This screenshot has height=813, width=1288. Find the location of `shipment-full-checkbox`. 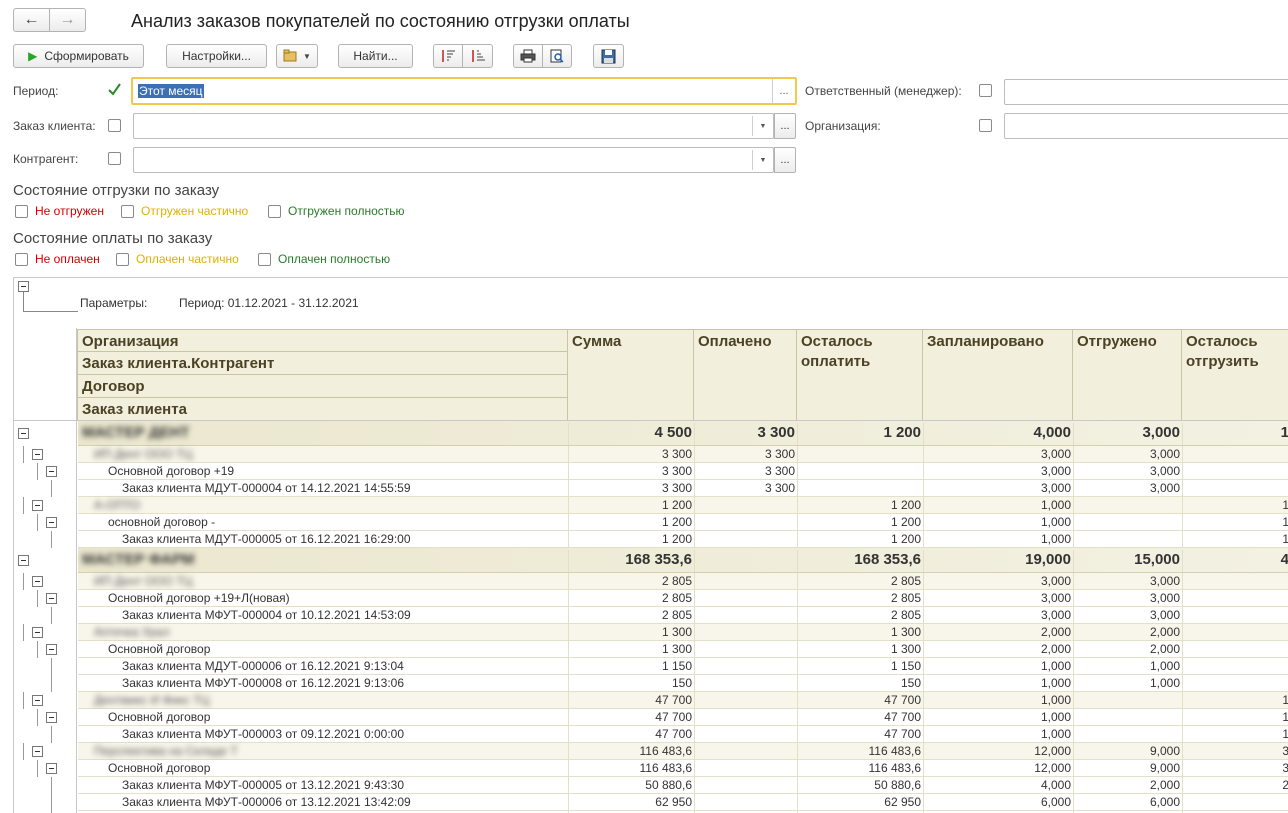

shipment-full-checkbox is located at coordinates (274, 211).